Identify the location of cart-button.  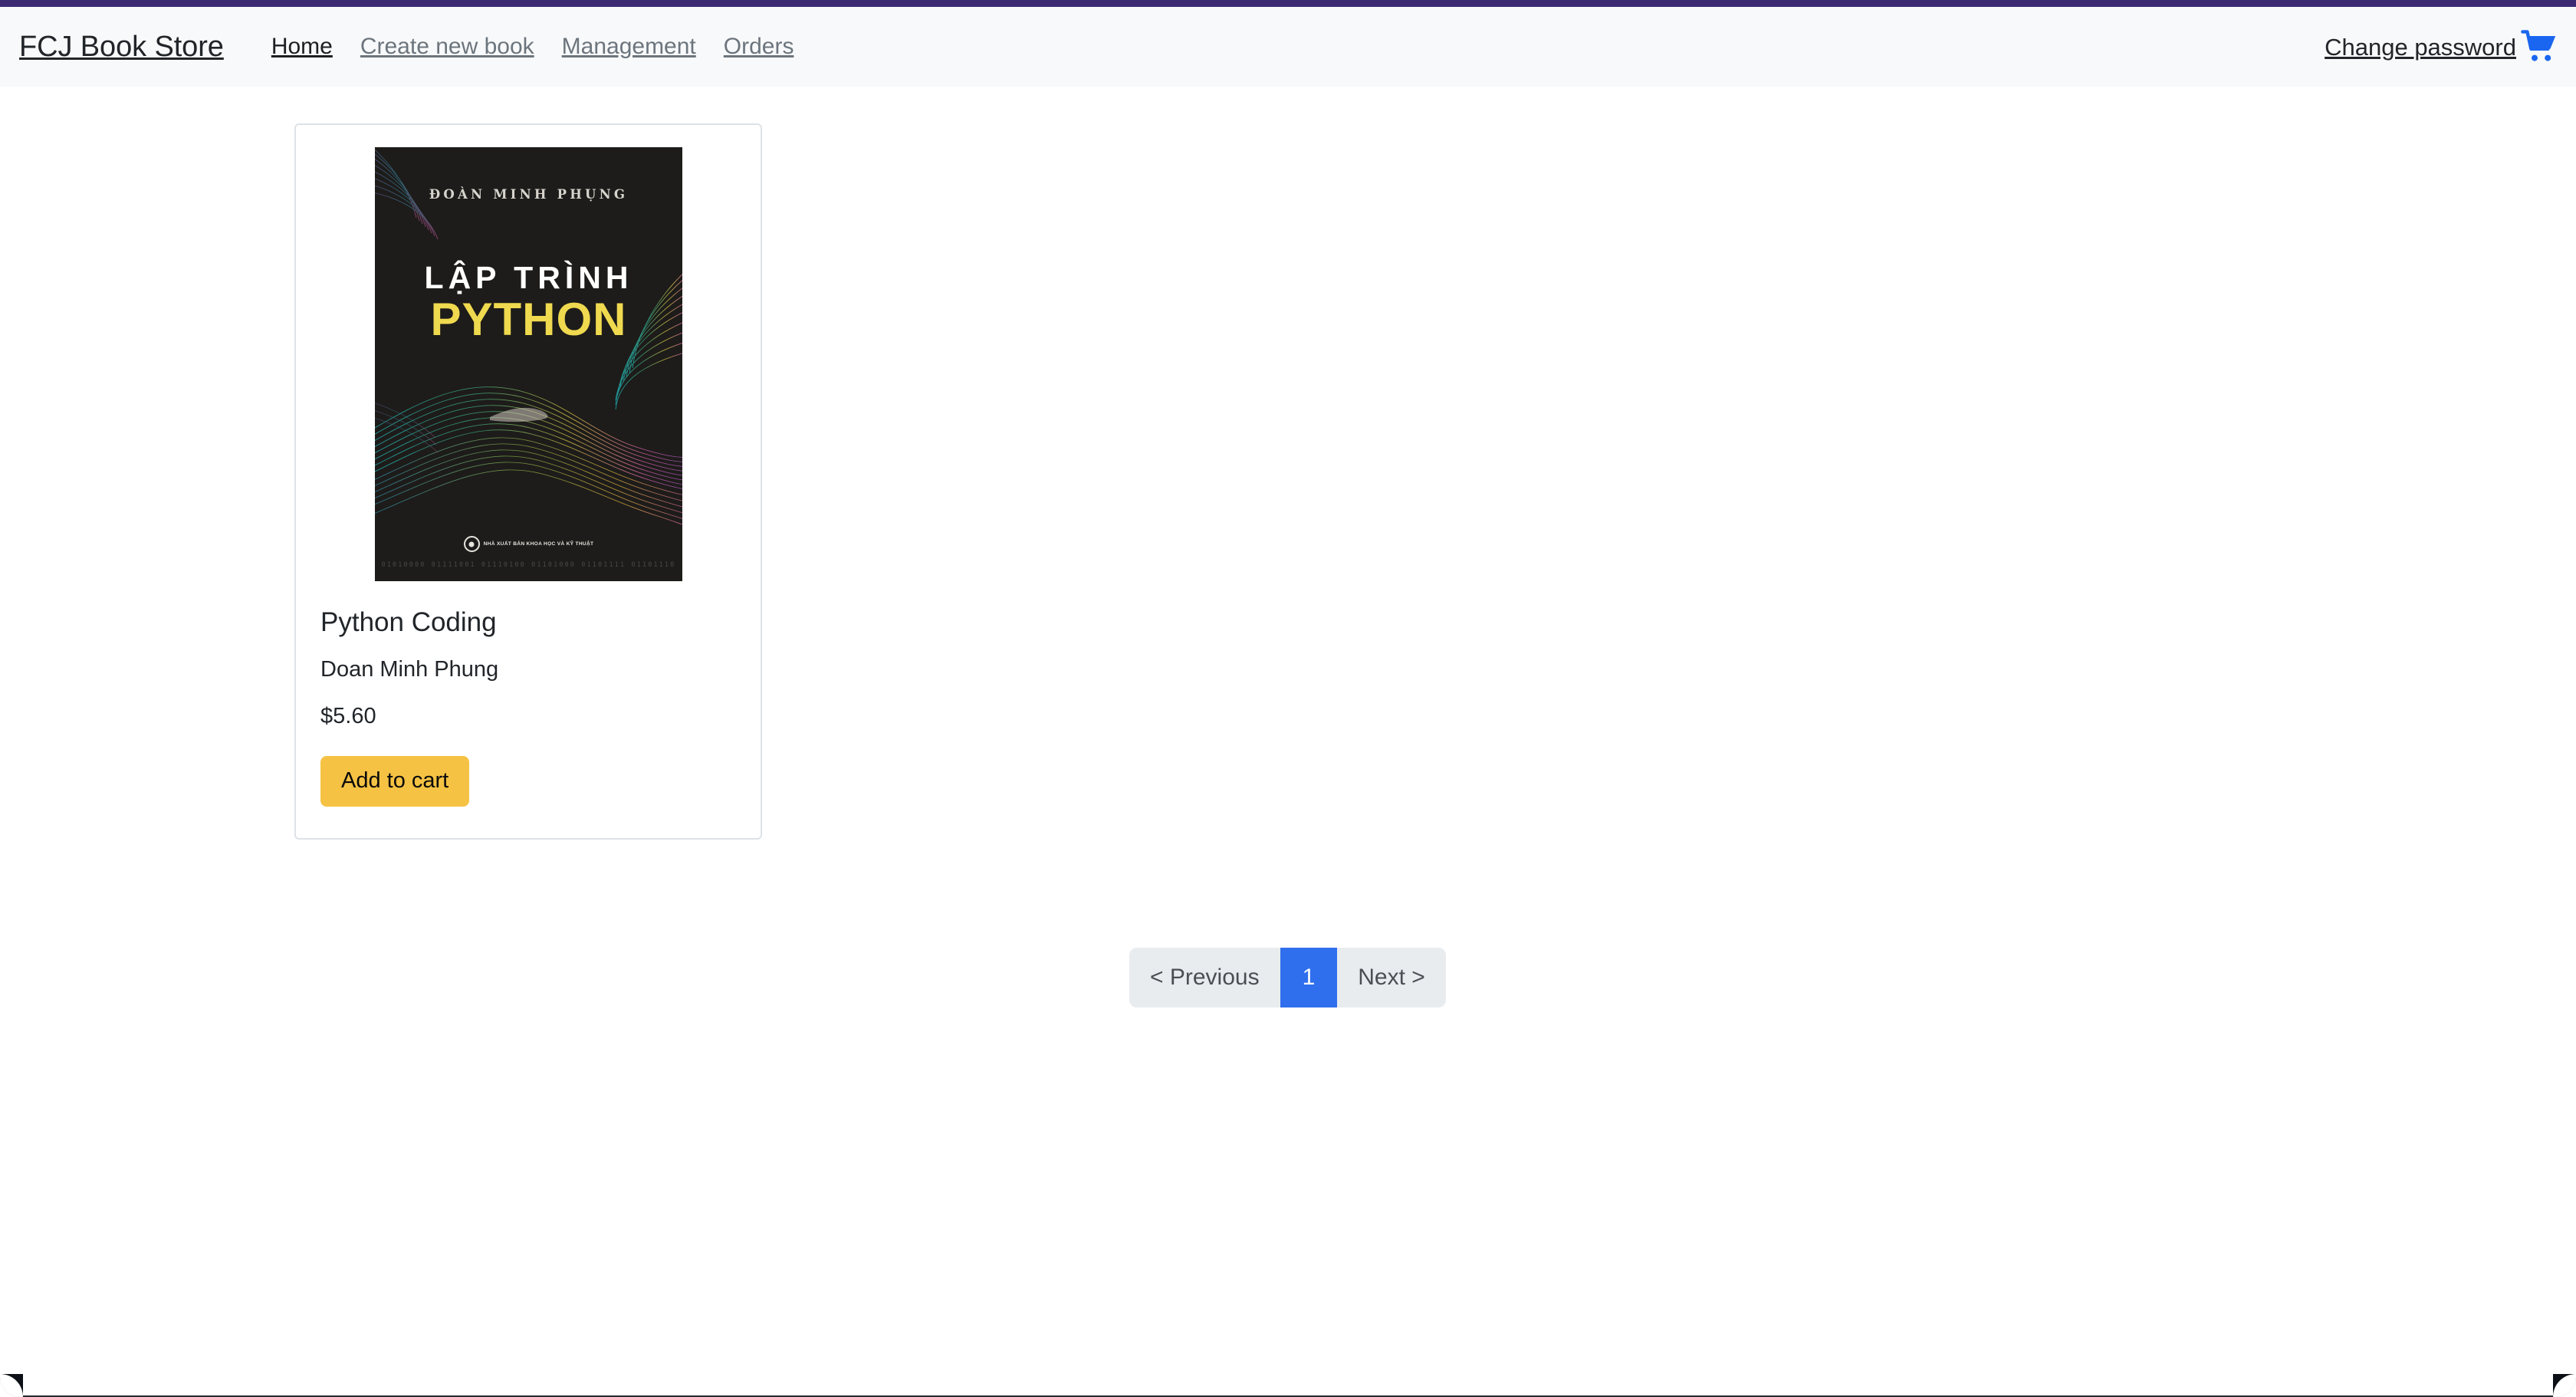
(2539, 47).